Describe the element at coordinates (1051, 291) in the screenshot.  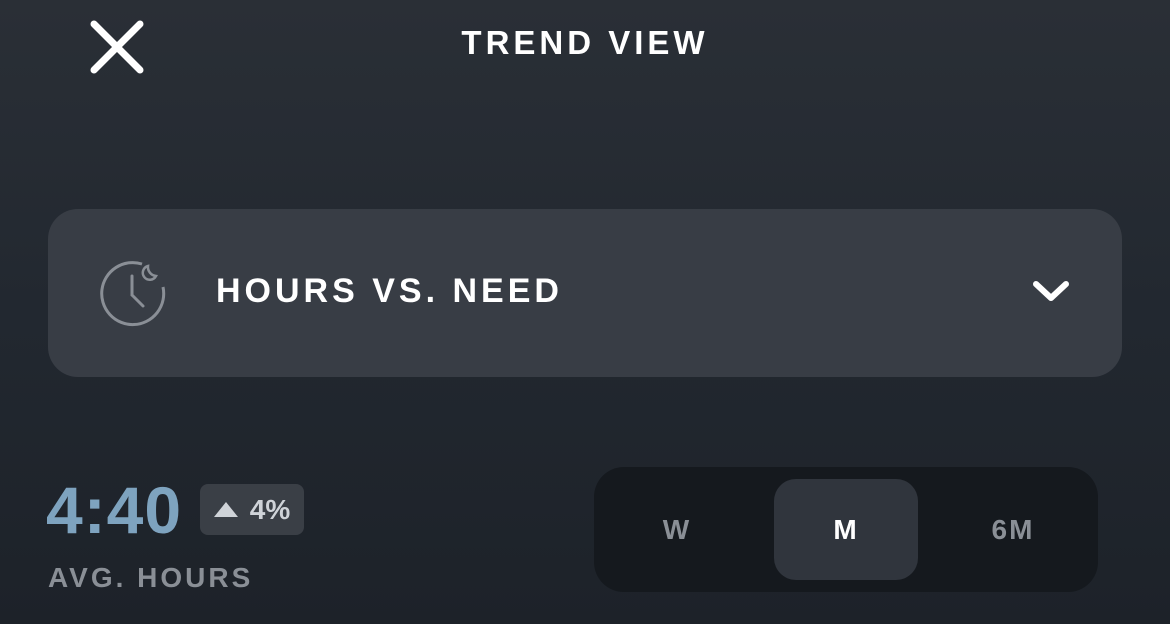
I see `chevron-down-icon` at that location.